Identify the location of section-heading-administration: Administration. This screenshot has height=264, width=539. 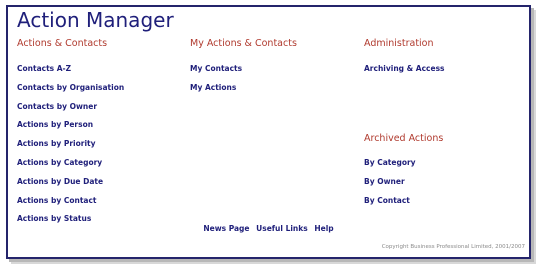
(399, 43).